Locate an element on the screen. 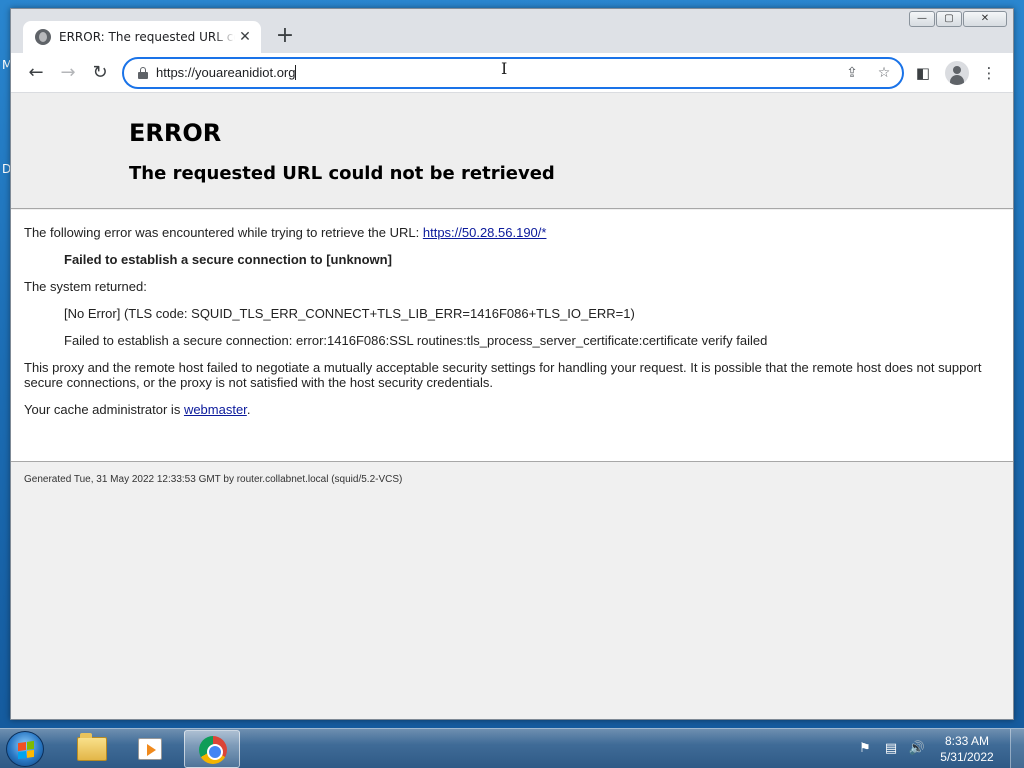  taskbar-chrome-button is located at coordinates (212, 749).